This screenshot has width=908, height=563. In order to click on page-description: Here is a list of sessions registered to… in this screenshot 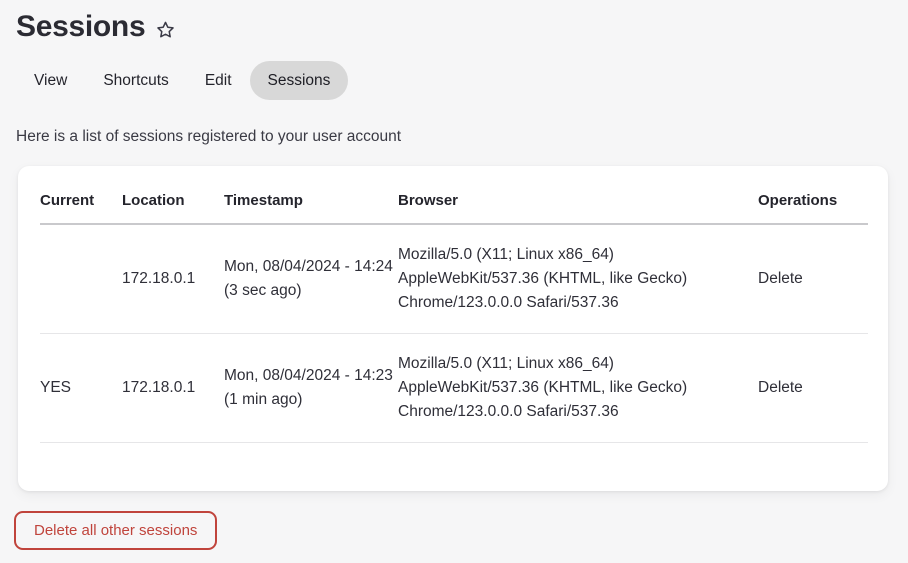, I will do `click(209, 136)`.